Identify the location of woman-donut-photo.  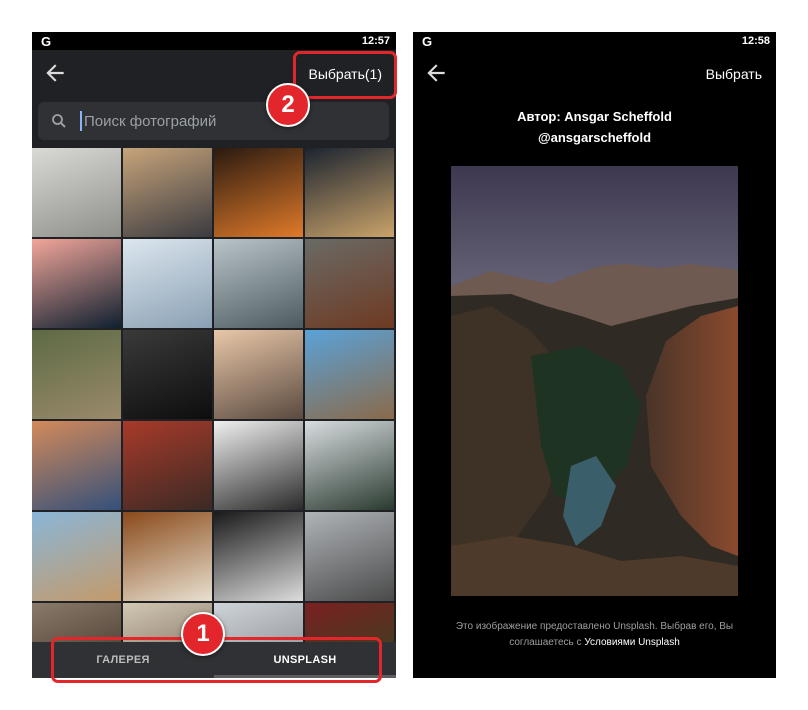
(258, 465).